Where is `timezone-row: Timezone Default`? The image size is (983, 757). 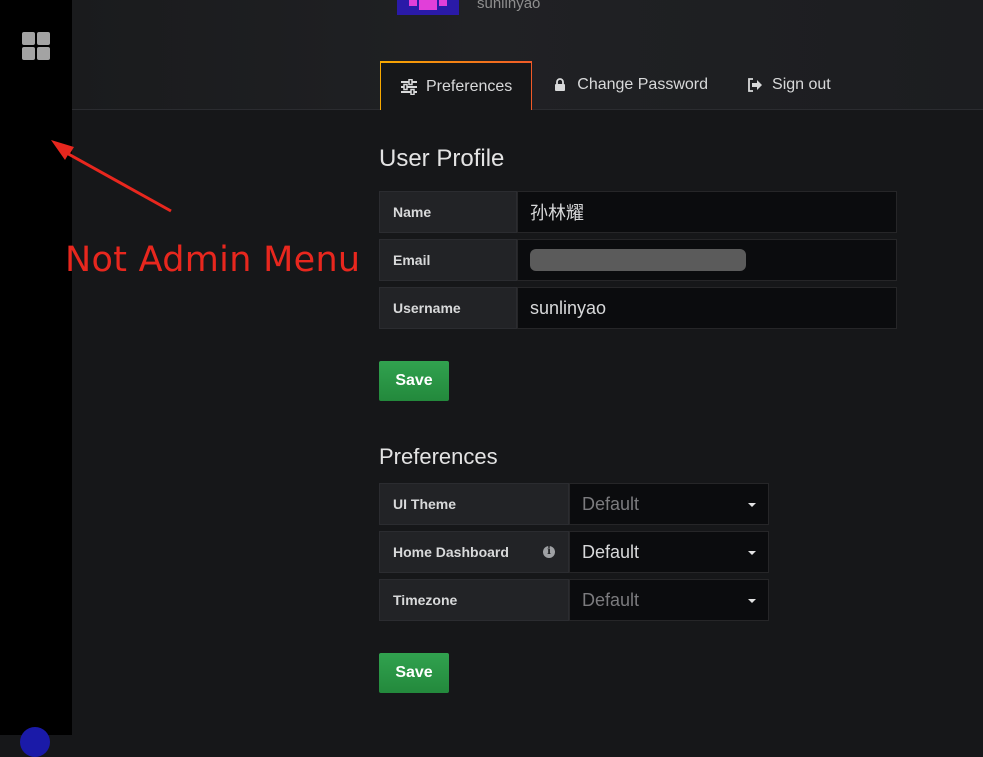
timezone-row: Timezone Default is located at coordinates (574, 600).